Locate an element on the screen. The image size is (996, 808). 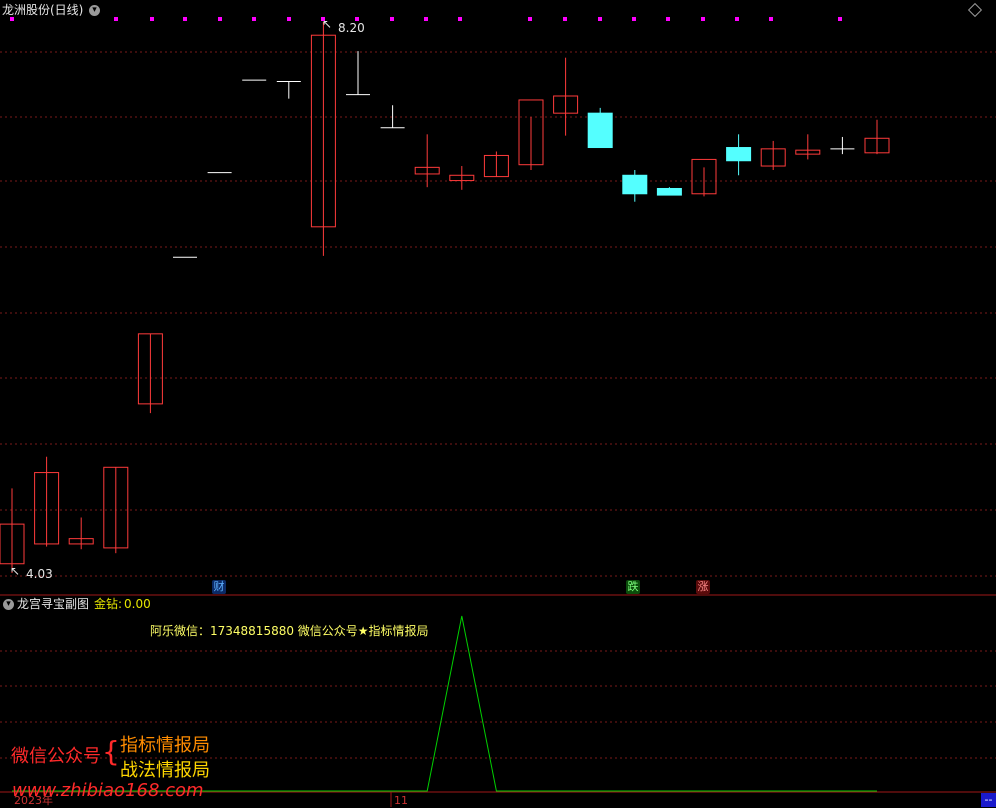
low-arrow-icon: ↖ is located at coordinates (15, 571).